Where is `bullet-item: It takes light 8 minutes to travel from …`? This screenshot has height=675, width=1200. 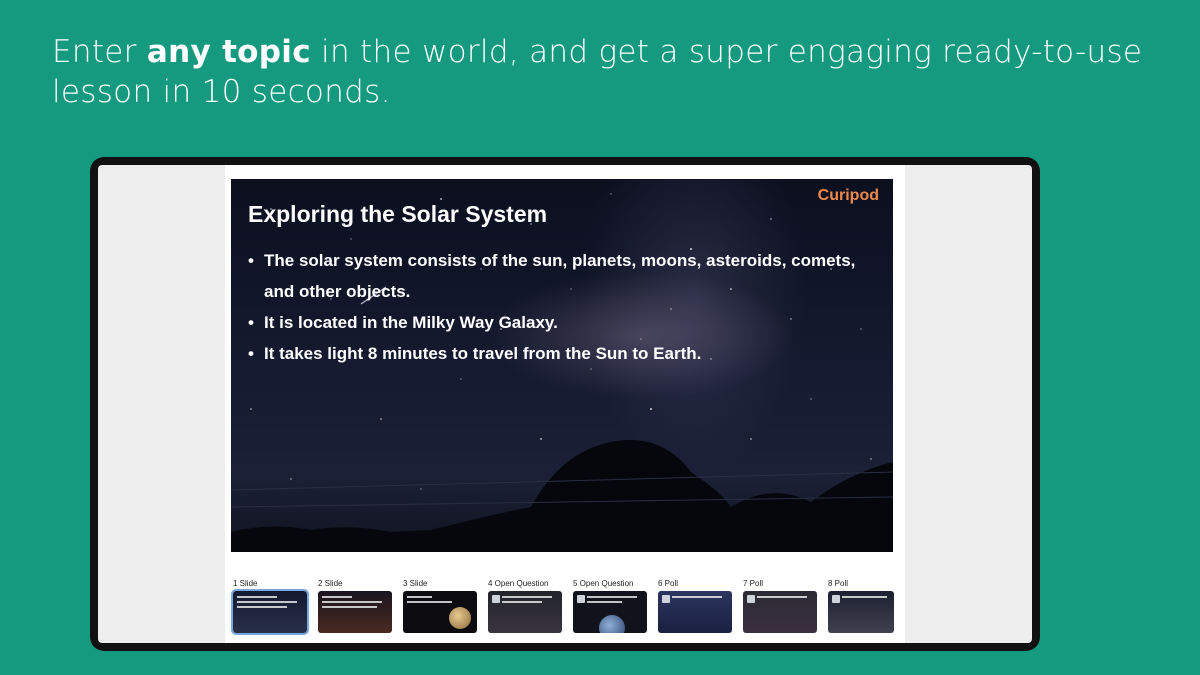
bullet-item: It takes light 8 minutes to travel from … is located at coordinates (558, 353).